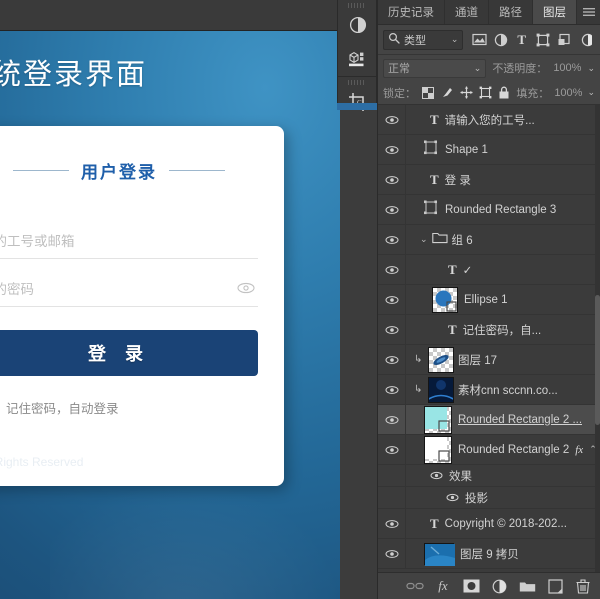 This screenshot has height=599, width=600. Describe the element at coordinates (479, 40) in the screenshot. I see `filter-pixel-icon` at that location.